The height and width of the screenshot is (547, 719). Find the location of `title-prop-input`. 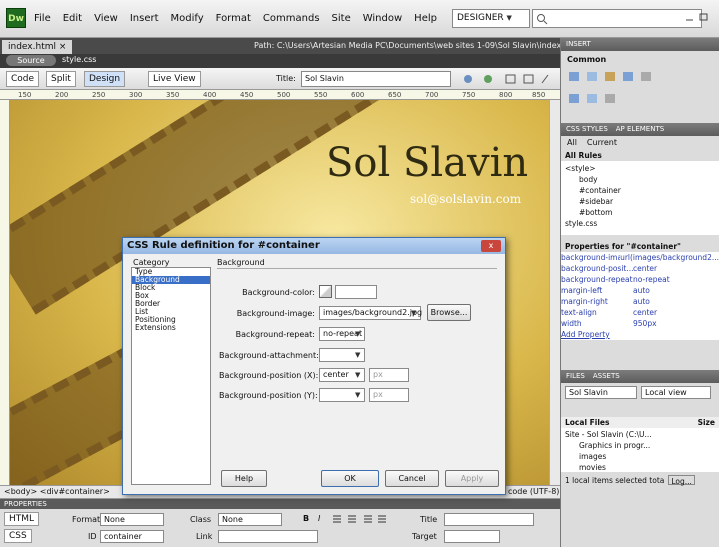

title-prop-input is located at coordinates (489, 519).